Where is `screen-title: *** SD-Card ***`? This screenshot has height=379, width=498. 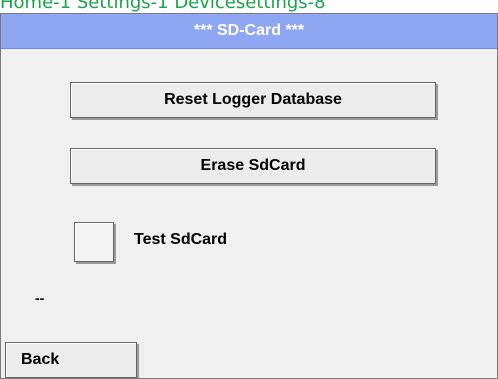
screen-title: *** SD-Card *** is located at coordinates (249, 31).